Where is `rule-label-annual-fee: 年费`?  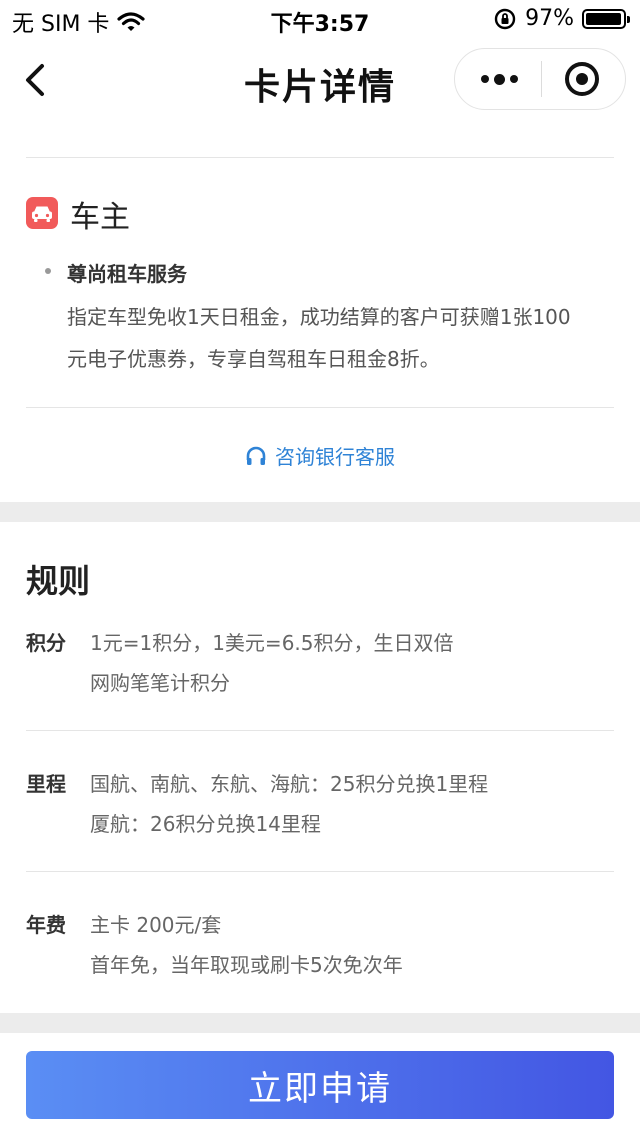
rule-label-annual-fee: 年费 is located at coordinates (46, 925).